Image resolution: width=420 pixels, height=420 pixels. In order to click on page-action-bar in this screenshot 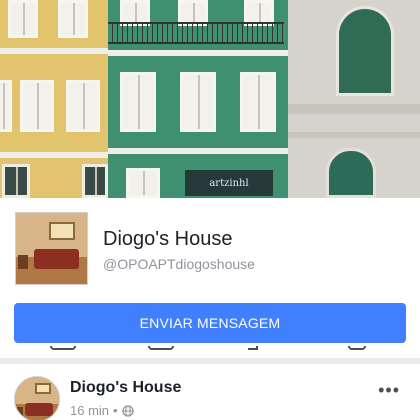, I will do `click(210, 352)`.